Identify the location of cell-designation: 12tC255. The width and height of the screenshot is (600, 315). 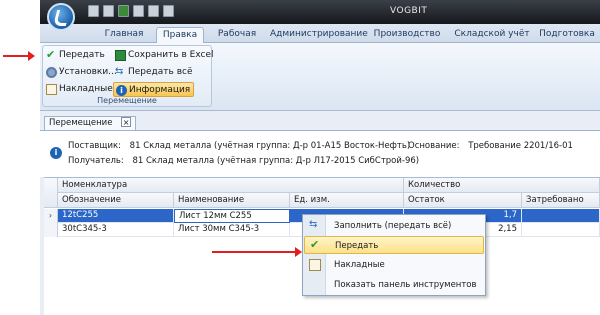
(116, 216).